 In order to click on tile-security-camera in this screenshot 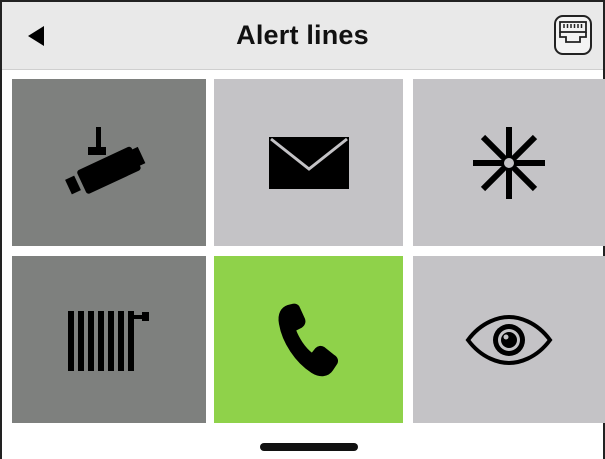, I will do `click(109, 162)`.